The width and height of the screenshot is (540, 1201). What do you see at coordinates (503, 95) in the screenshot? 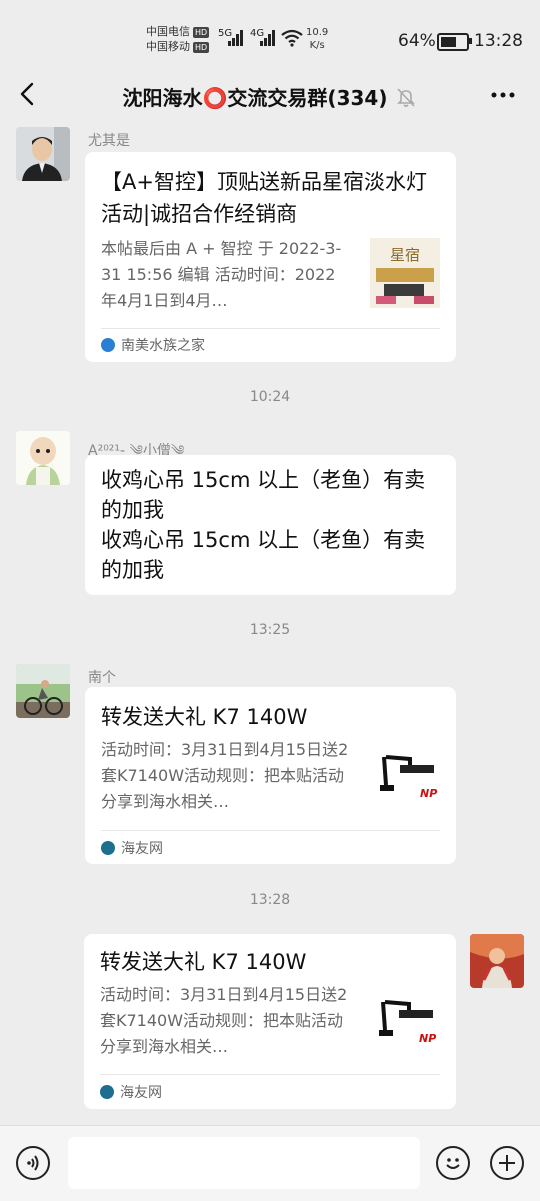
I see `more-dots-icon` at bounding box center [503, 95].